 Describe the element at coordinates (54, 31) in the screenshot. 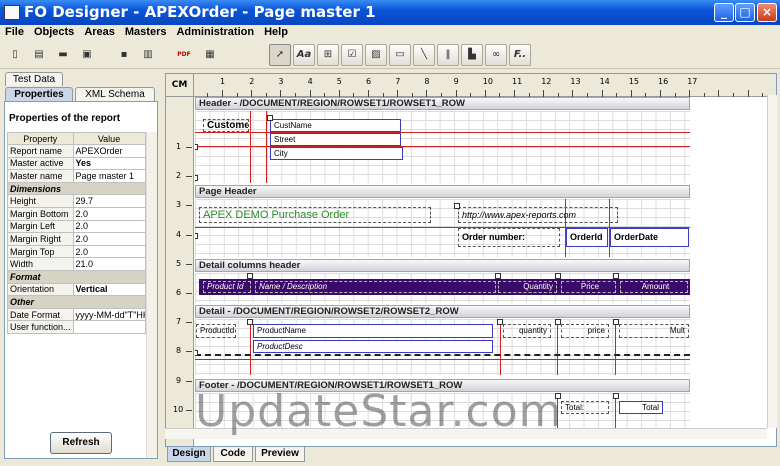

I see `menu-objects: Objects` at that location.